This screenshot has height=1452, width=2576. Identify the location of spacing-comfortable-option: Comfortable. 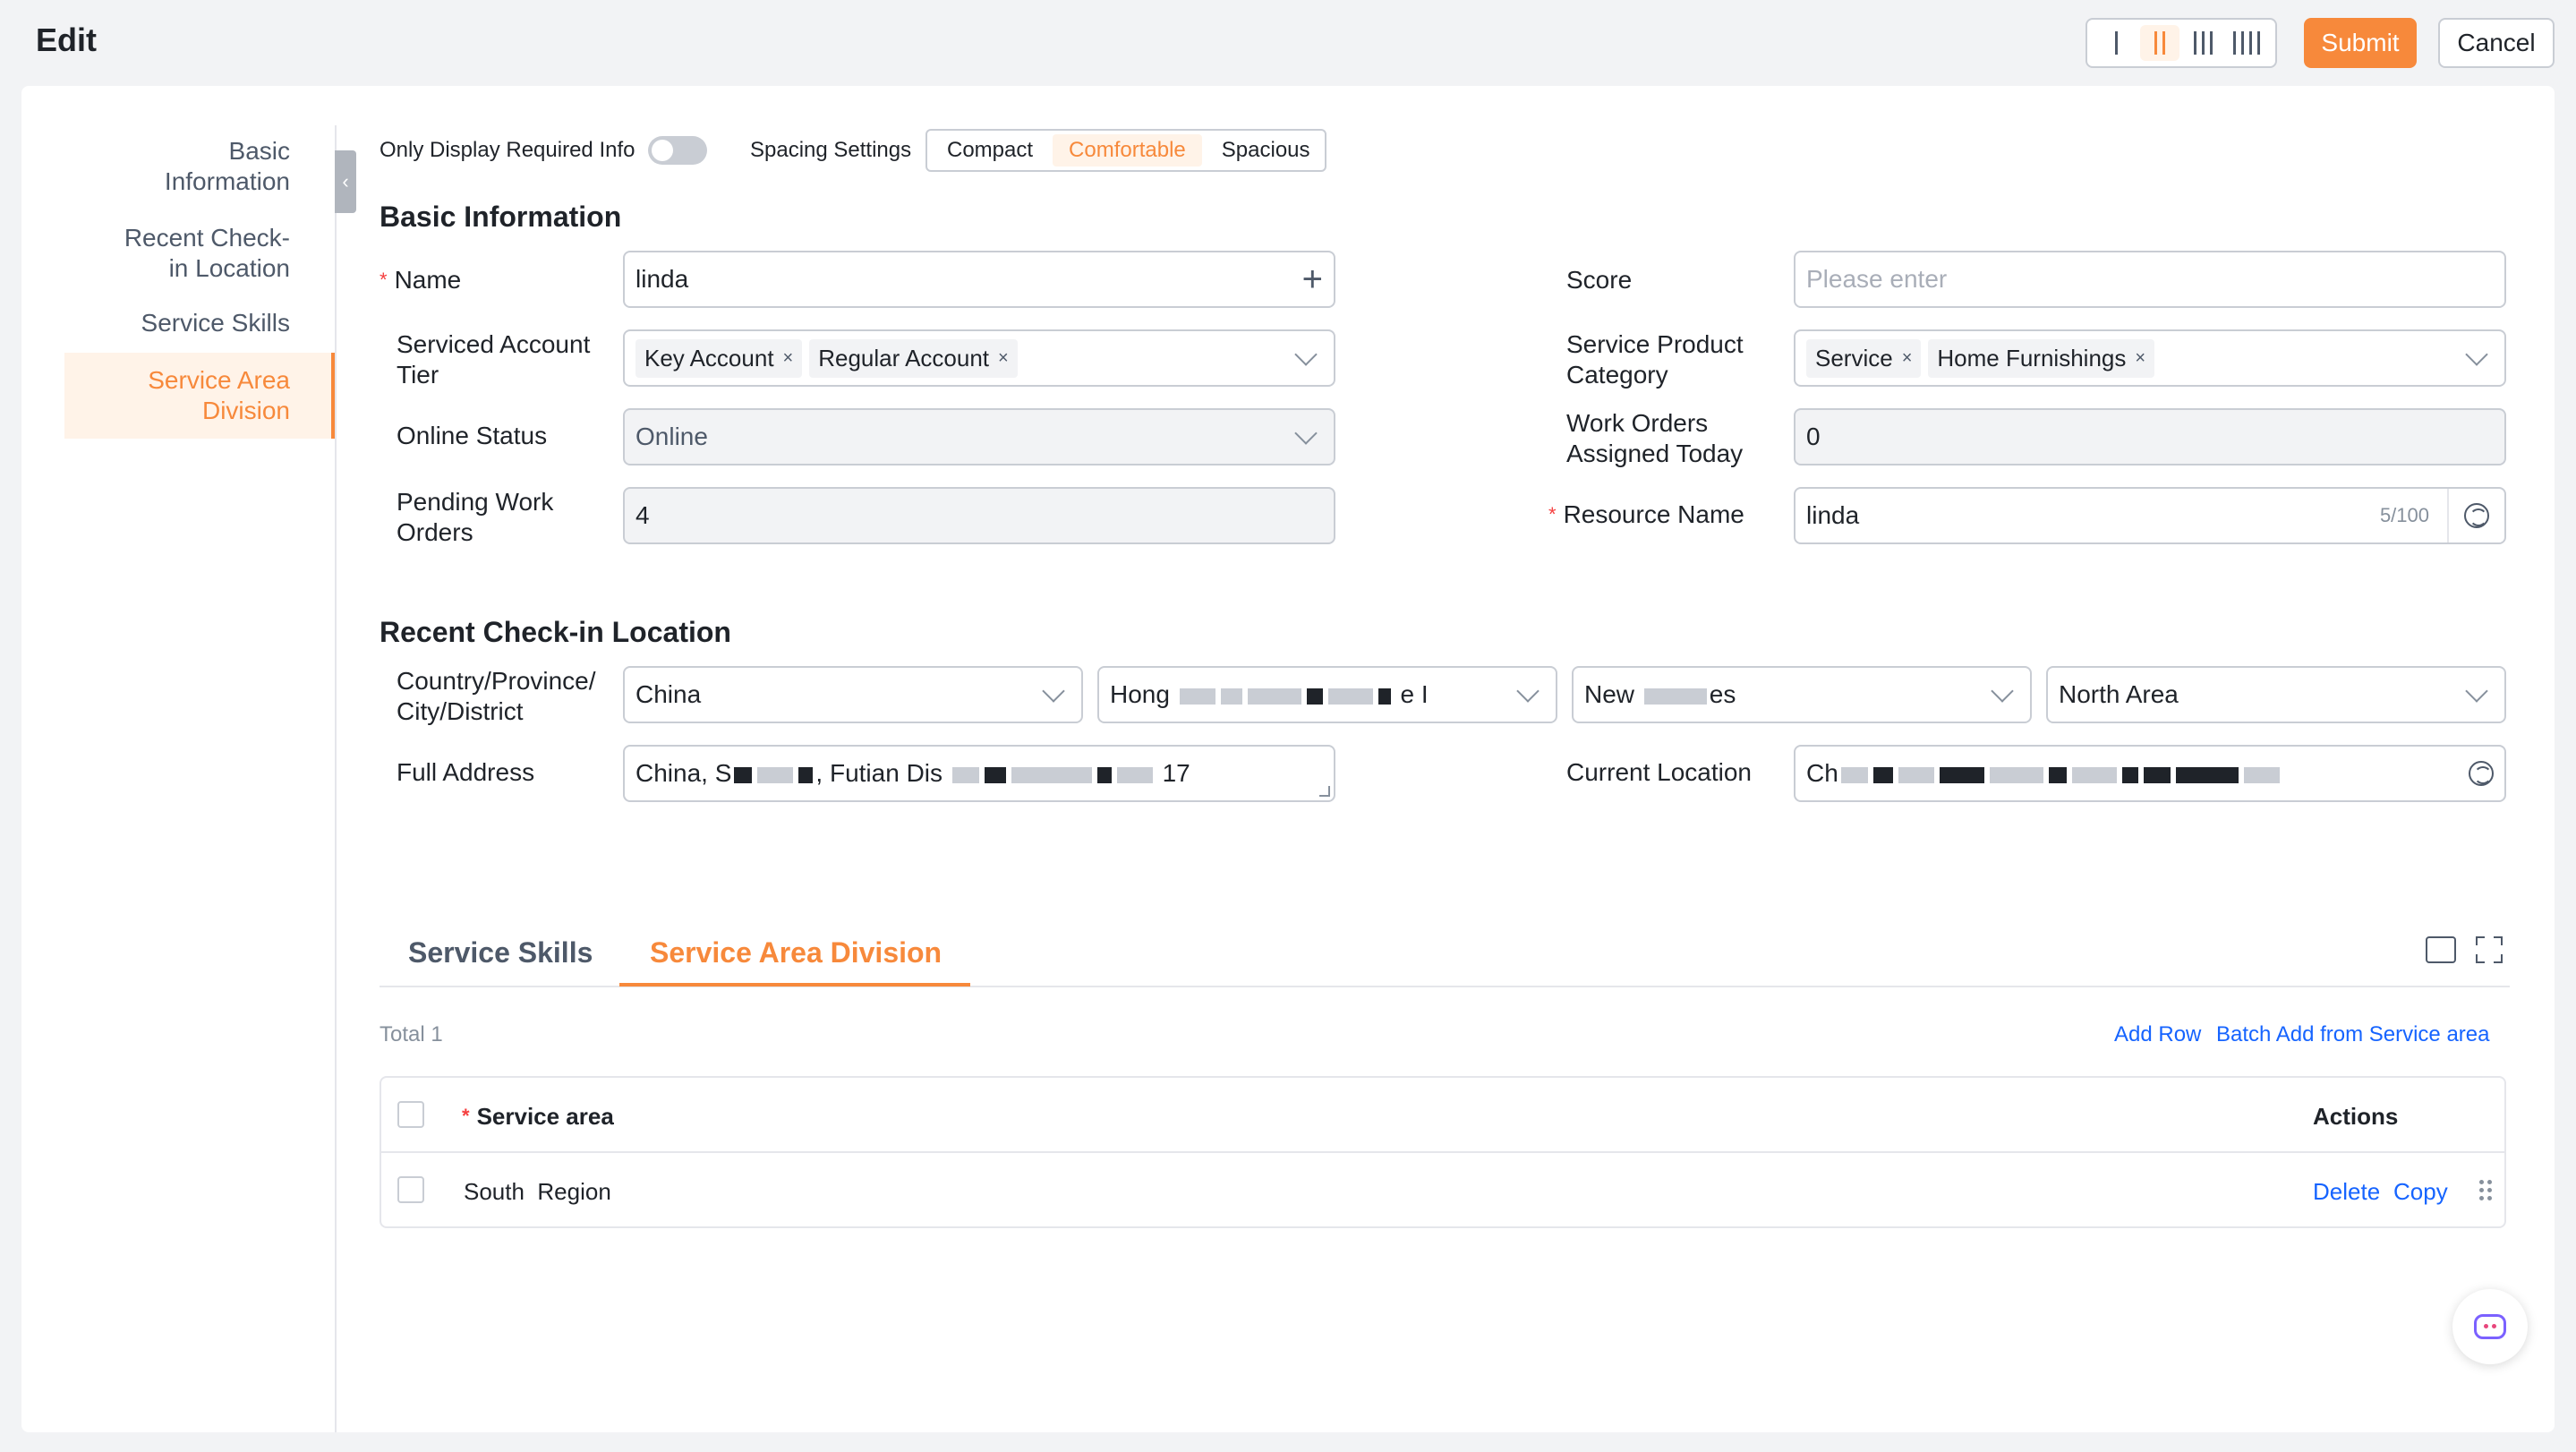
(1127, 150).